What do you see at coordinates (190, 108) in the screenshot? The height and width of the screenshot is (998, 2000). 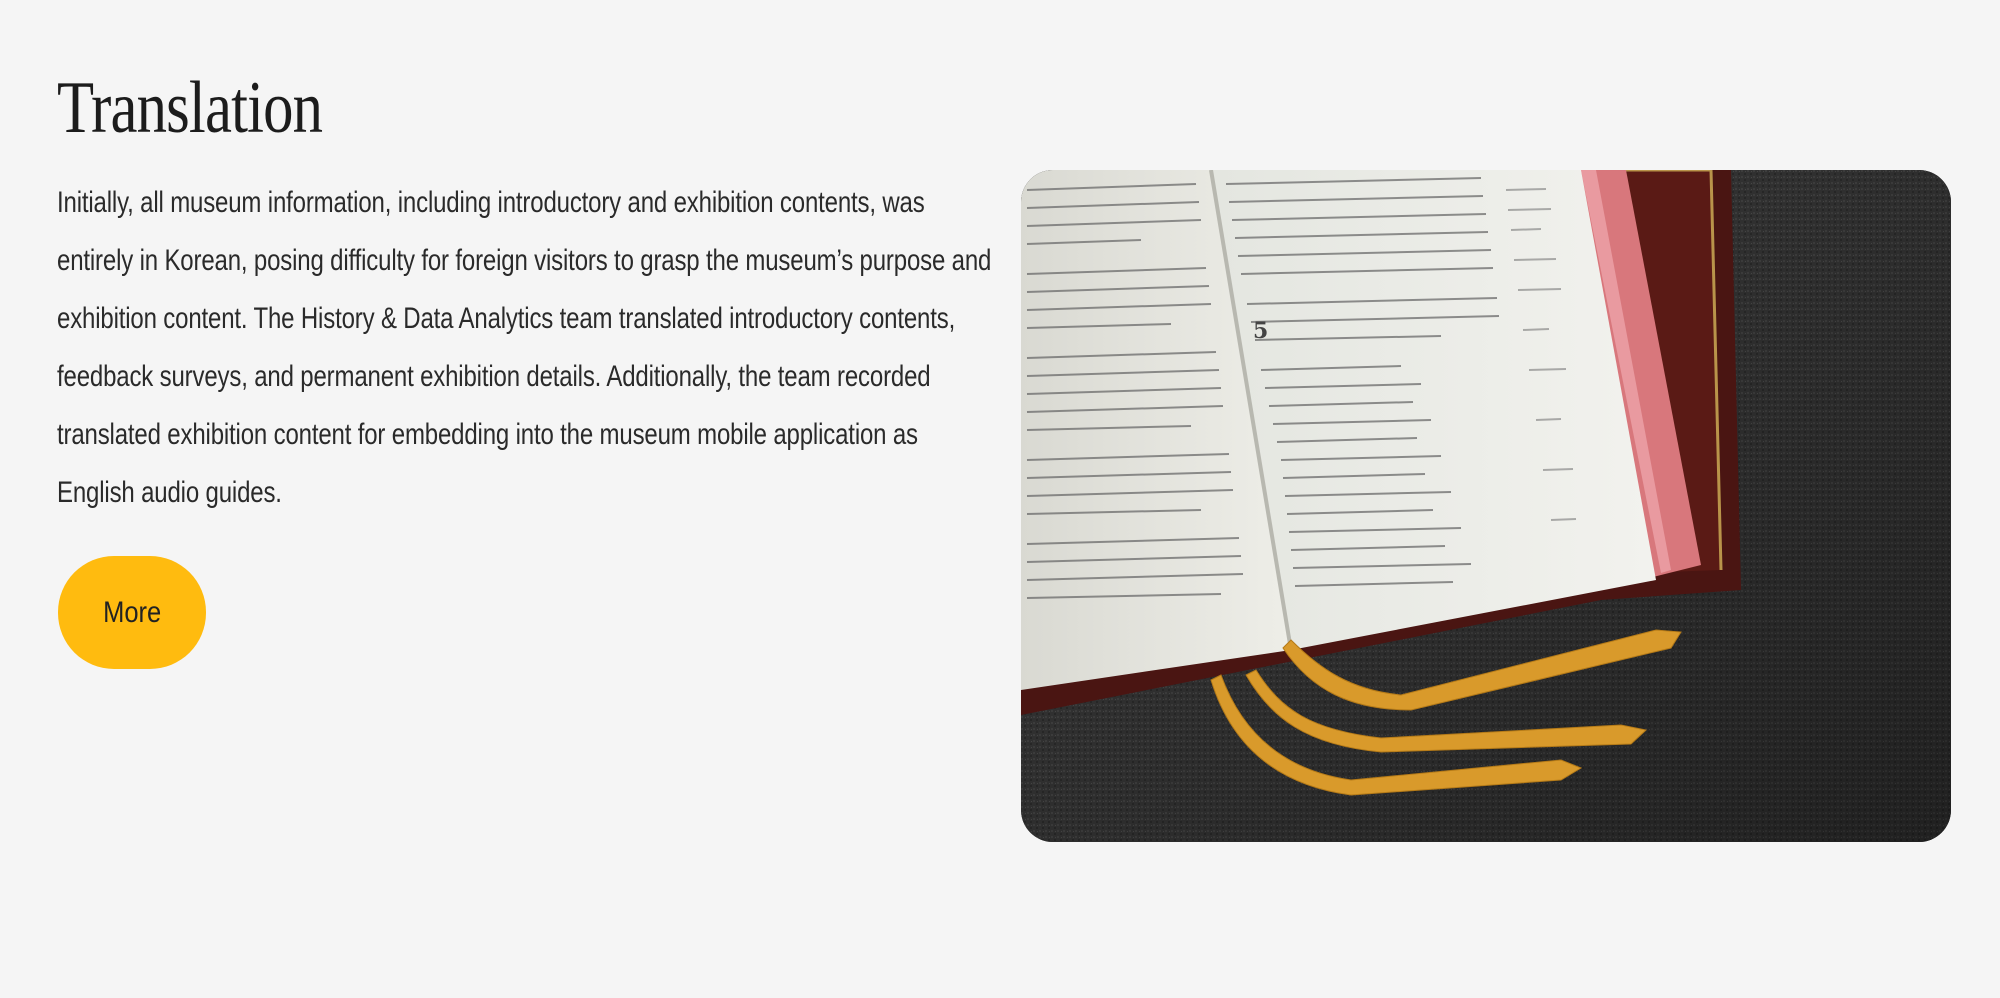 I see `section-title: Translation` at bounding box center [190, 108].